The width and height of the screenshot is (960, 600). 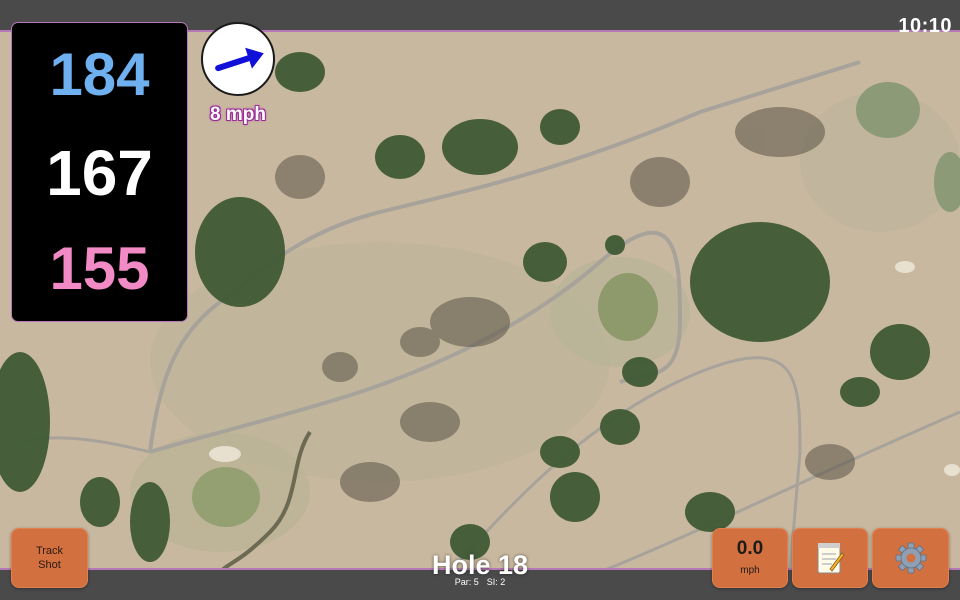 I want to click on front-distance: 155, so click(x=99, y=268).